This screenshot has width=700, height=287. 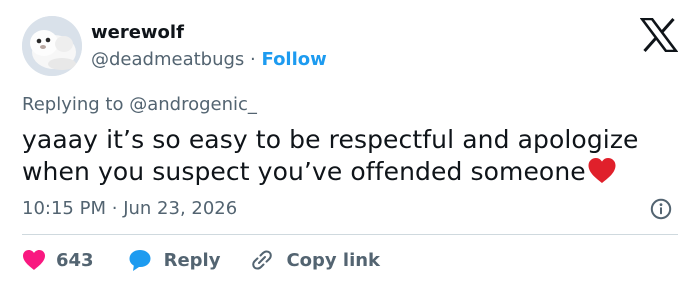 What do you see at coordinates (34, 260) in the screenshot?
I see `heart-icon` at bounding box center [34, 260].